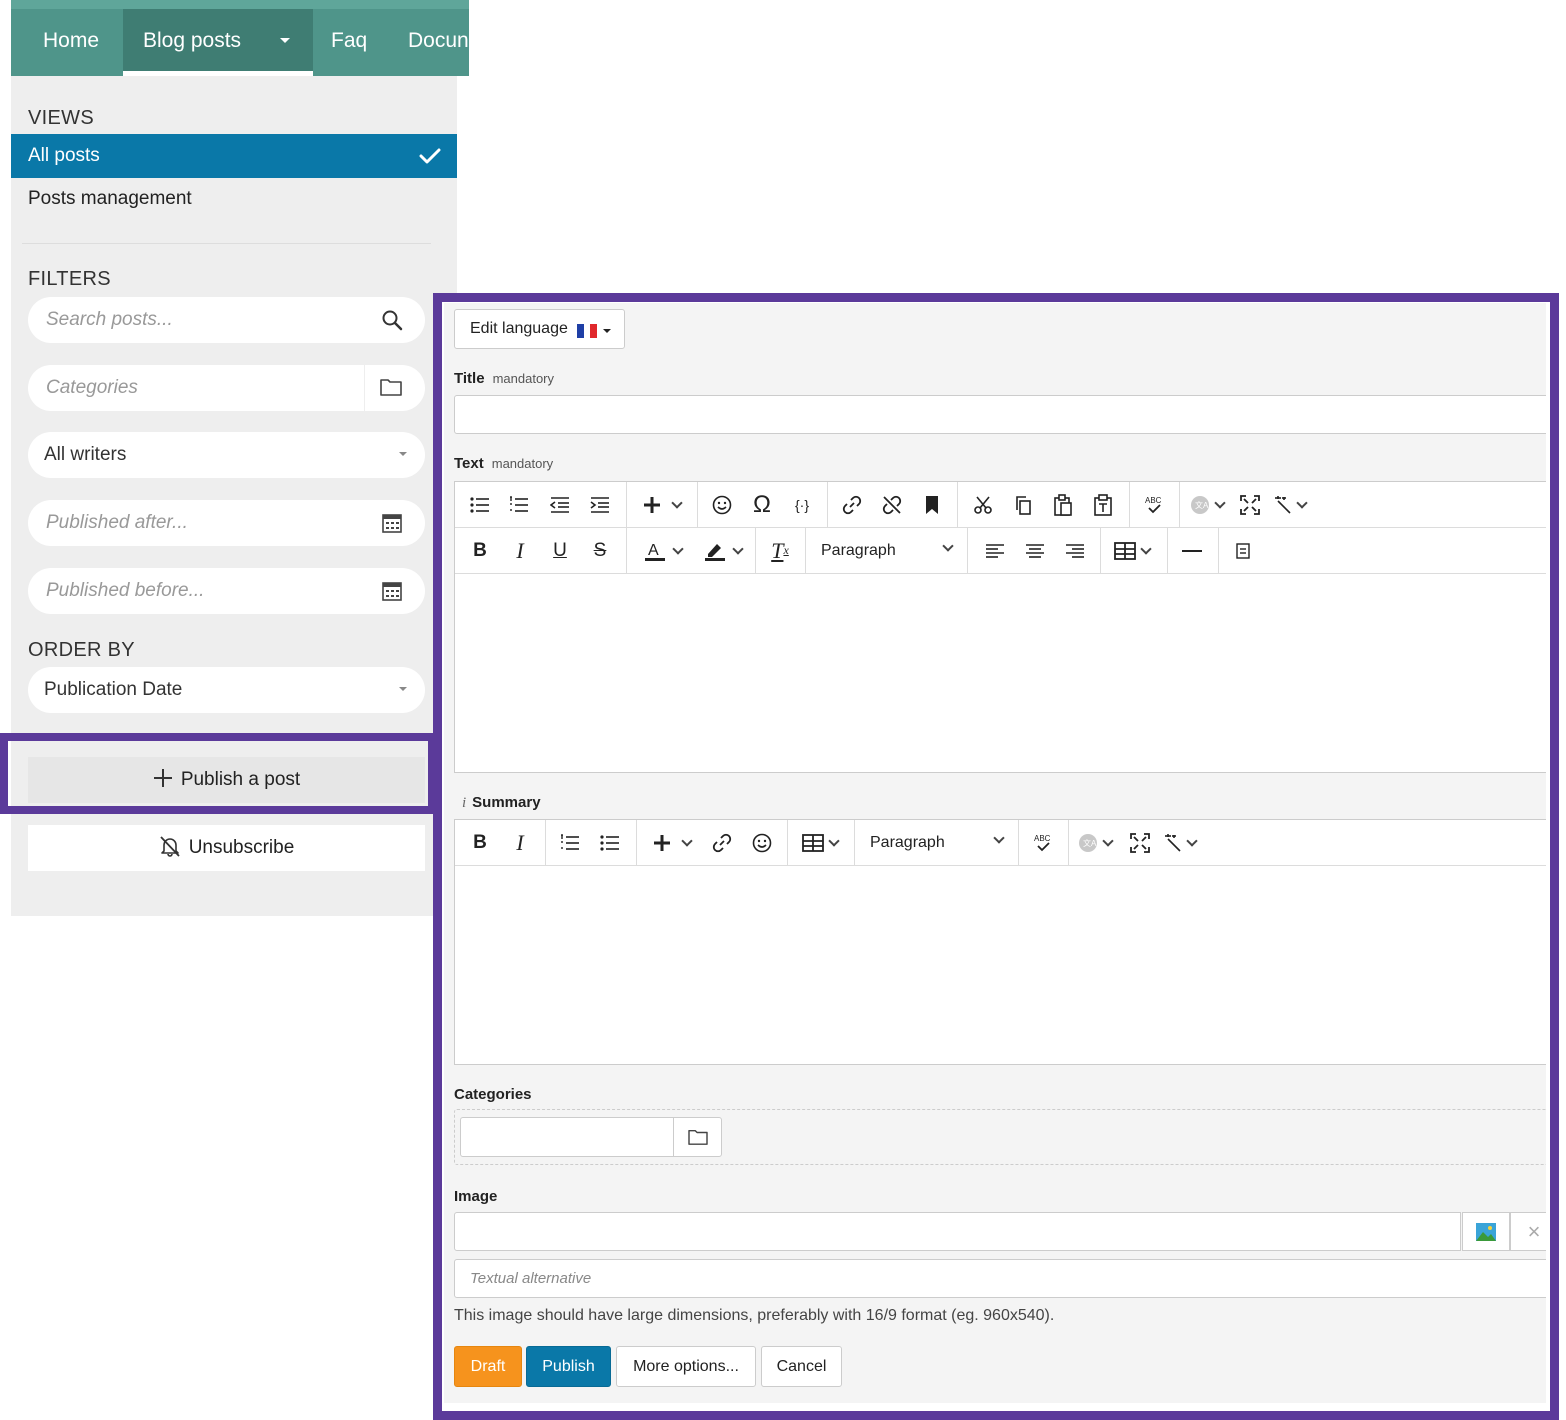 This screenshot has height=1420, width=1566. What do you see at coordinates (392, 320) in the screenshot?
I see `search-icon` at bounding box center [392, 320].